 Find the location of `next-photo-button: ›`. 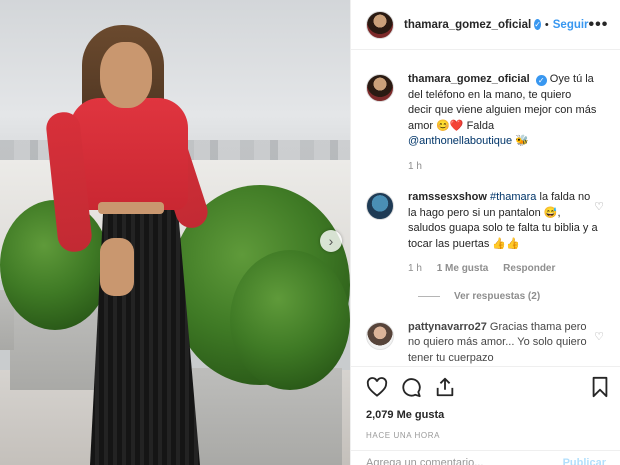

next-photo-button: › is located at coordinates (331, 241).